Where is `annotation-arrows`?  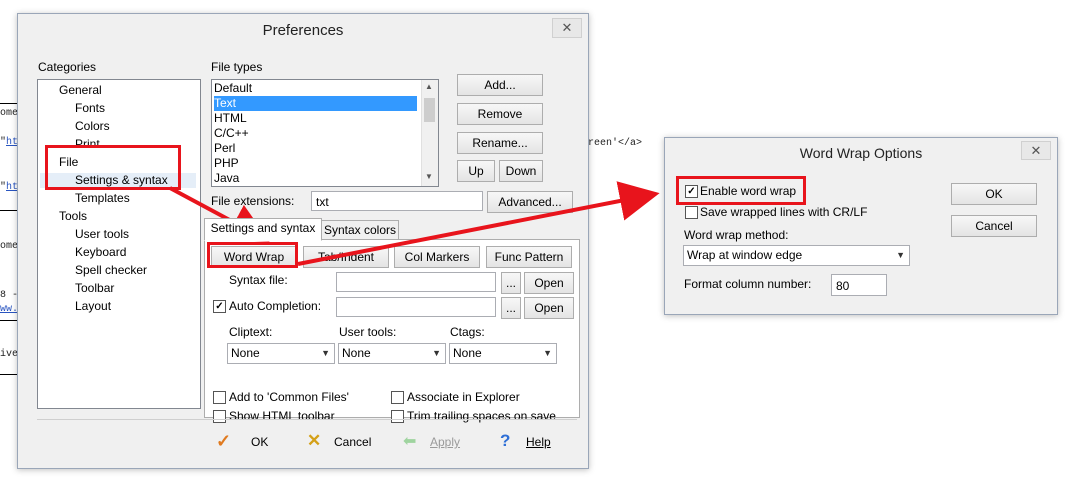 annotation-arrows is located at coordinates (414, 223).